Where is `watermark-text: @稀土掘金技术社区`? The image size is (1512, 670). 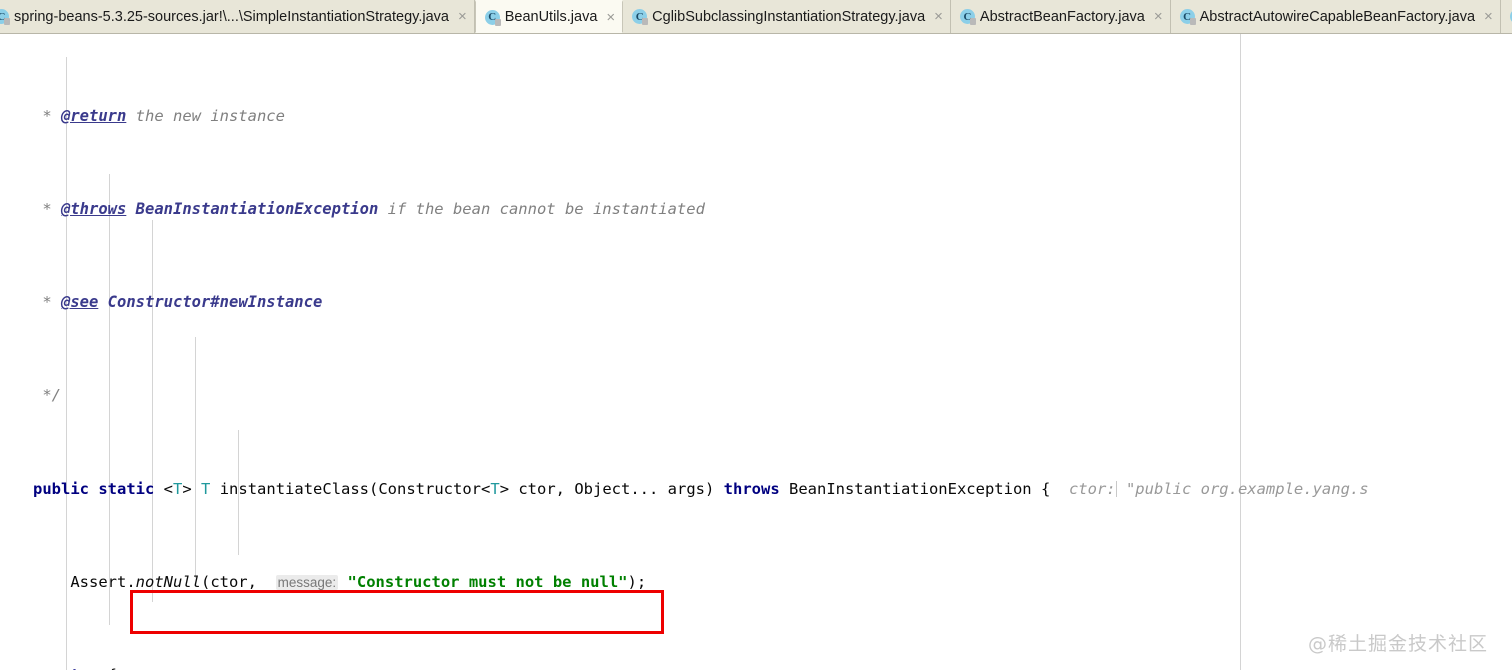
watermark-text: @稀土掘金技术社区 is located at coordinates (1397, 644).